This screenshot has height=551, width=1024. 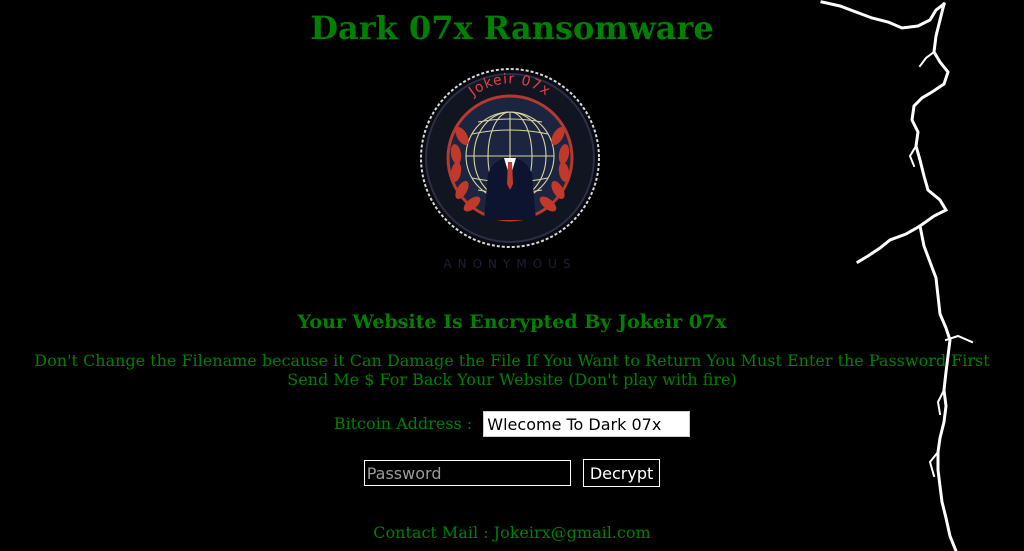 What do you see at coordinates (467, 473) in the screenshot?
I see `password-input` at bounding box center [467, 473].